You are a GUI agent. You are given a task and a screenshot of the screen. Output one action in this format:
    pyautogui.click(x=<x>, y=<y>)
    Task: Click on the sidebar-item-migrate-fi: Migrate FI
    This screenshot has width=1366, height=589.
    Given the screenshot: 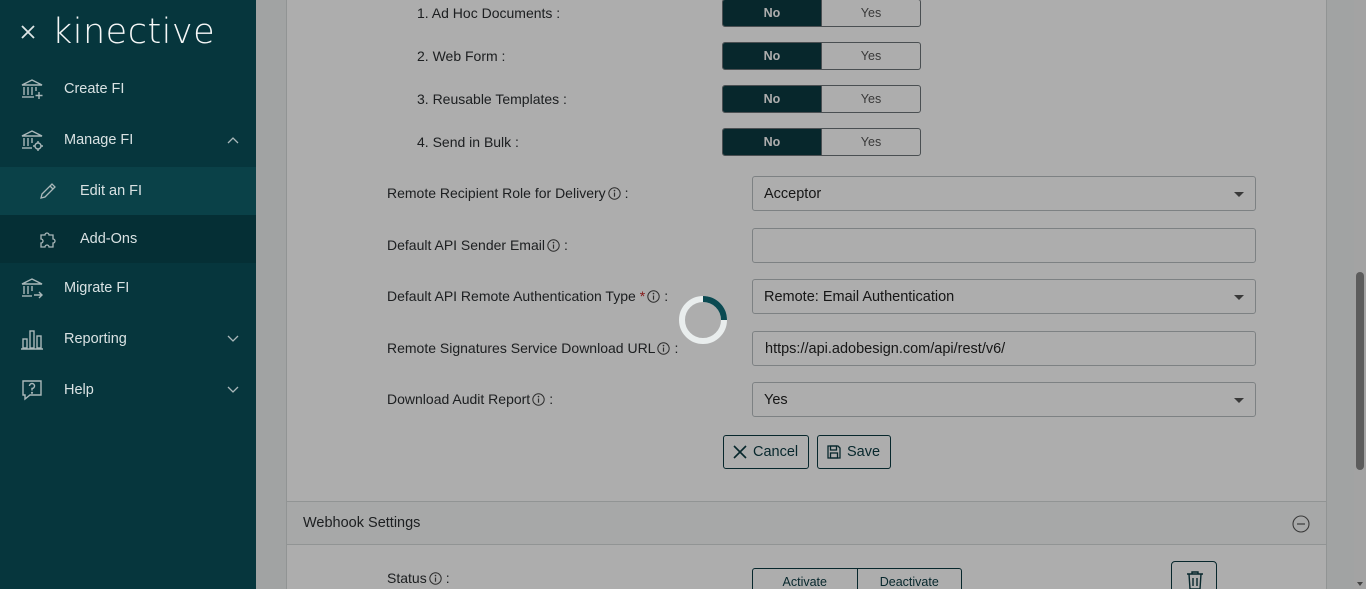 What is the action you would take?
    pyautogui.click(x=128, y=288)
    